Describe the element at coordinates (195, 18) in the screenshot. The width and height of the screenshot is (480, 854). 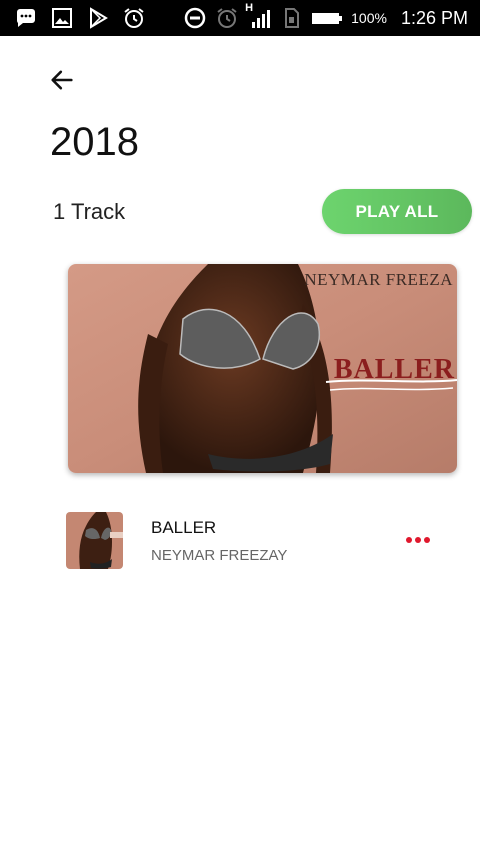
I see `do-not-disturb-icon` at that location.